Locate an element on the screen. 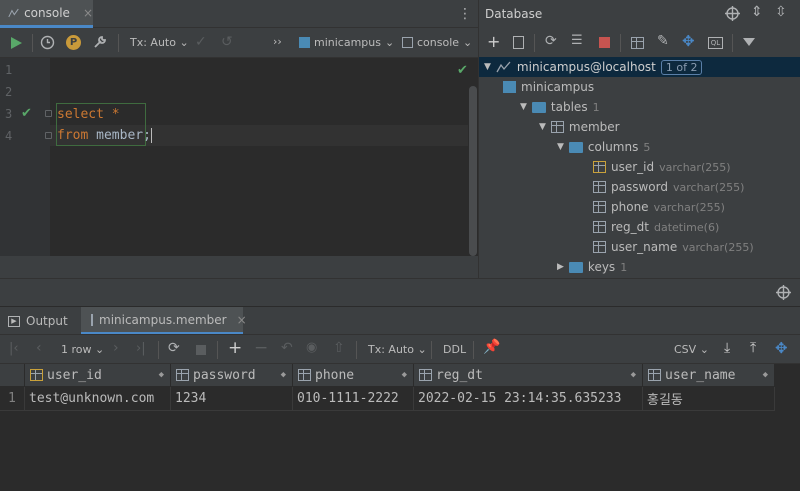  compare-icon: ✥ is located at coordinates (781, 348).